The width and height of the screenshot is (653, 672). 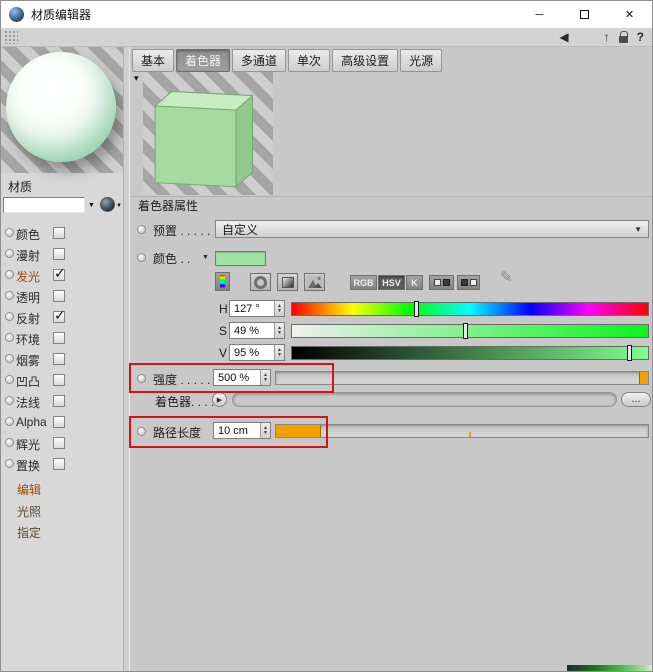 What do you see at coordinates (205, 257) in the screenshot?
I see `color-expander-icon: ▼` at bounding box center [205, 257].